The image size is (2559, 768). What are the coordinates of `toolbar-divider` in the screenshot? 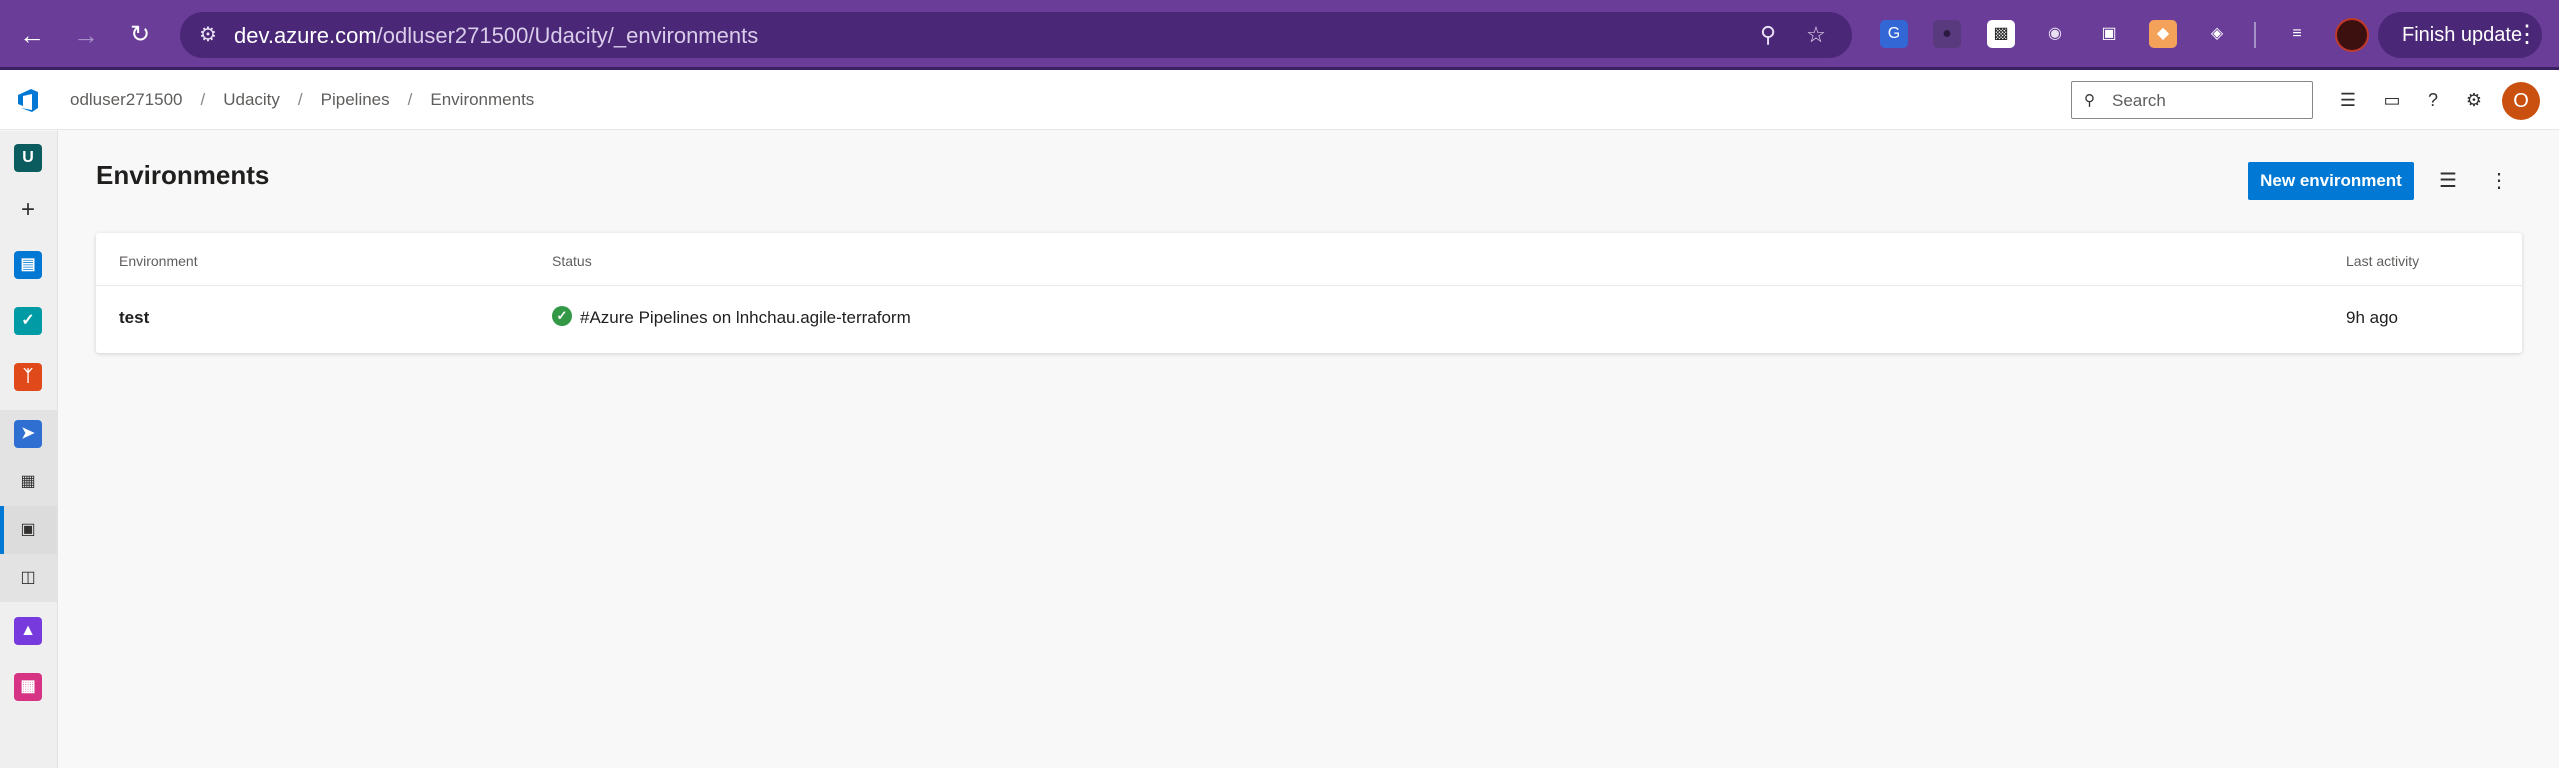 It's located at (2255, 35).